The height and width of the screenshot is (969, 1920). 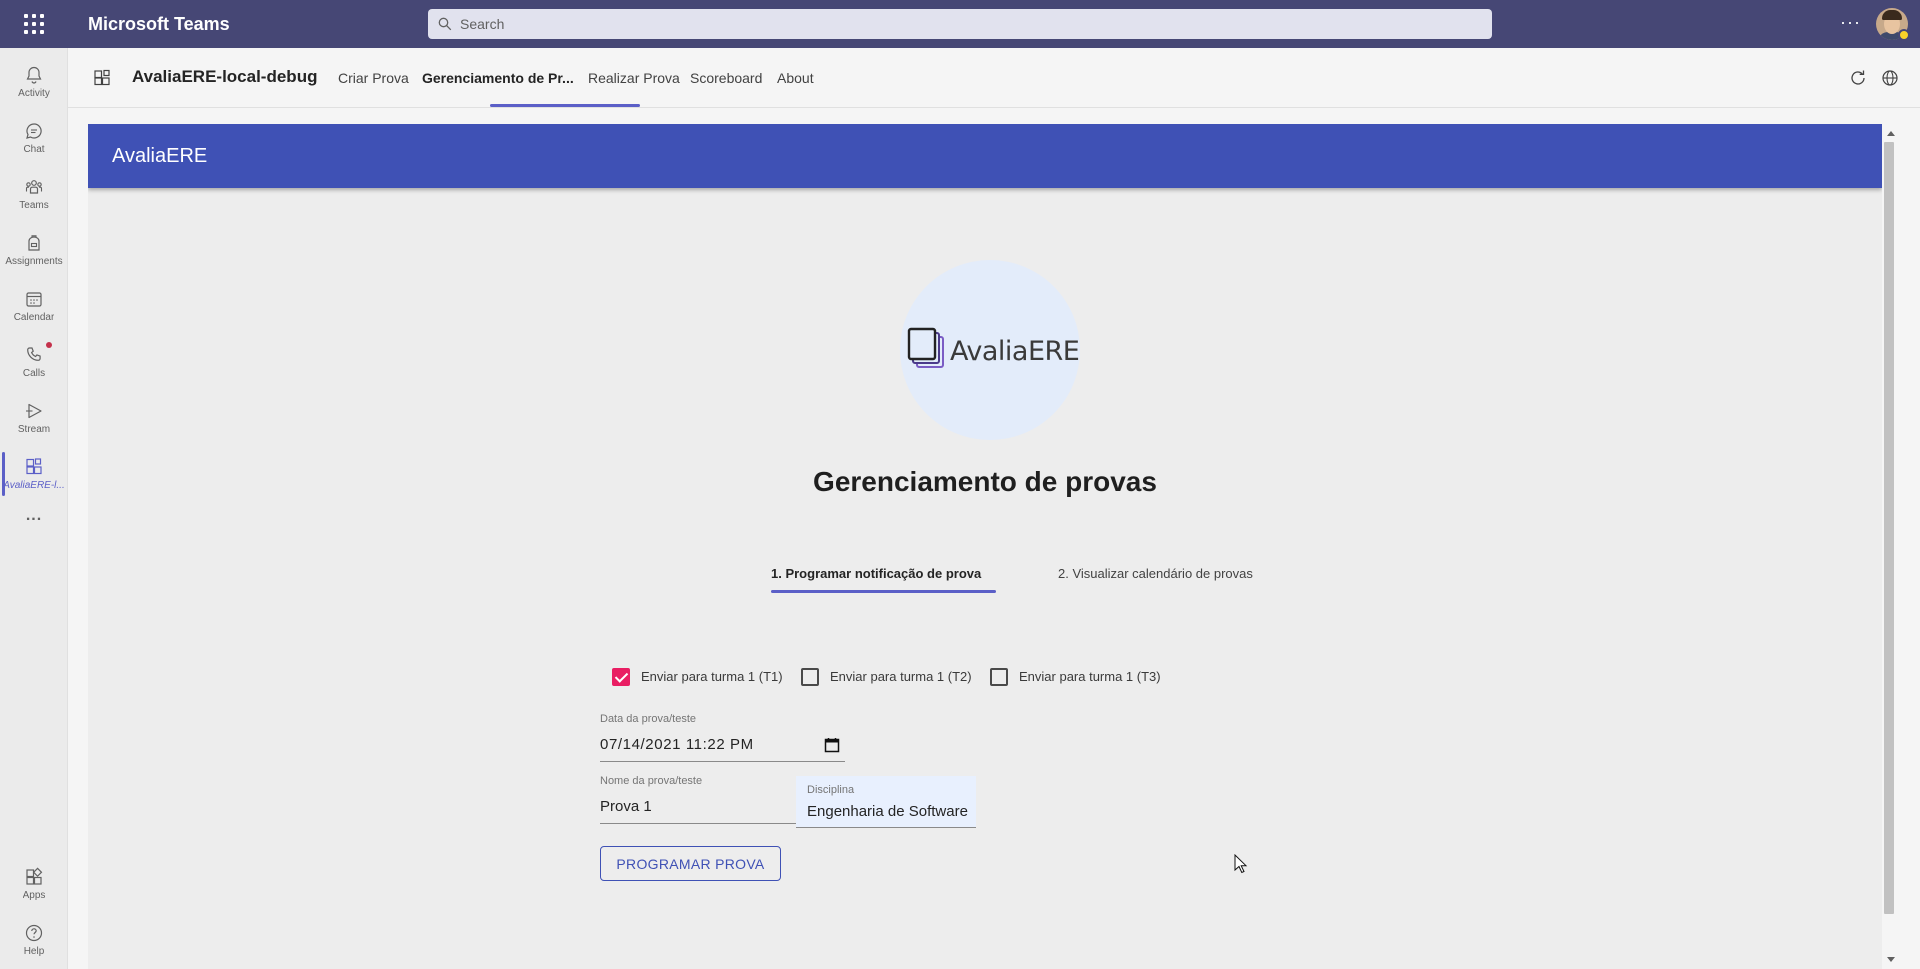 What do you see at coordinates (626, 806) in the screenshot?
I see `name-field: Prova 1` at bounding box center [626, 806].